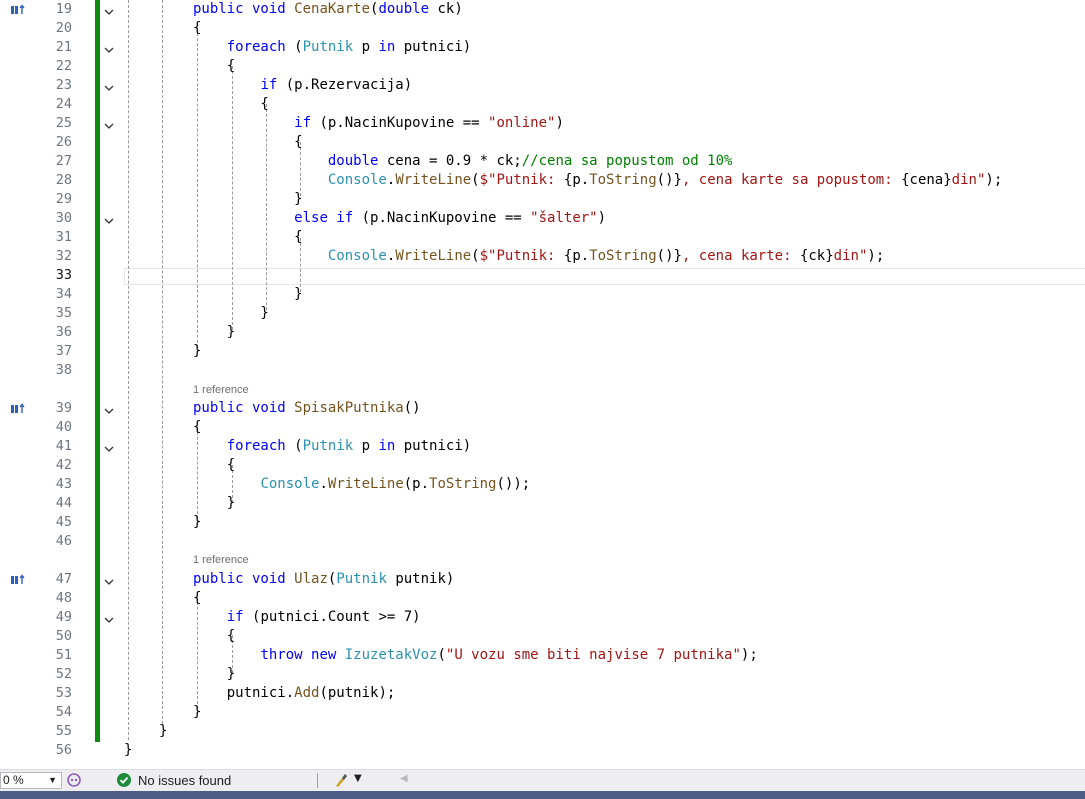 Image resolution: width=1085 pixels, height=799 pixels. What do you see at coordinates (542, 693) in the screenshot?
I see `code-line: 53 putnici.Add(putnik);` at bounding box center [542, 693].